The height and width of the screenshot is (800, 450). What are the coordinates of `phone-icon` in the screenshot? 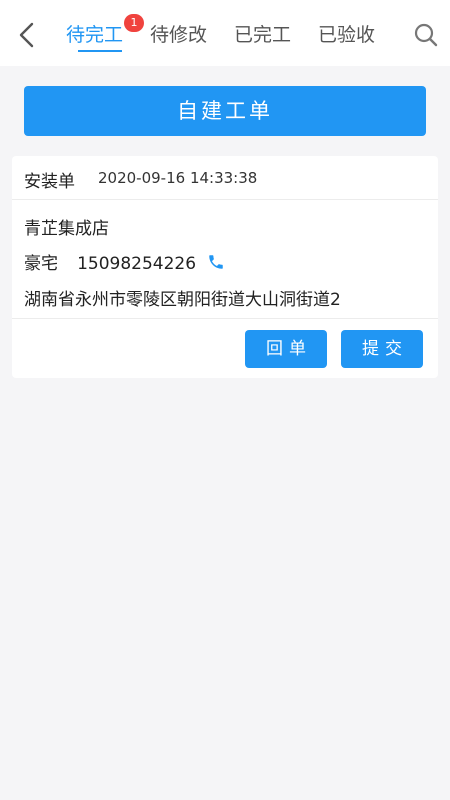 It's located at (216, 262).